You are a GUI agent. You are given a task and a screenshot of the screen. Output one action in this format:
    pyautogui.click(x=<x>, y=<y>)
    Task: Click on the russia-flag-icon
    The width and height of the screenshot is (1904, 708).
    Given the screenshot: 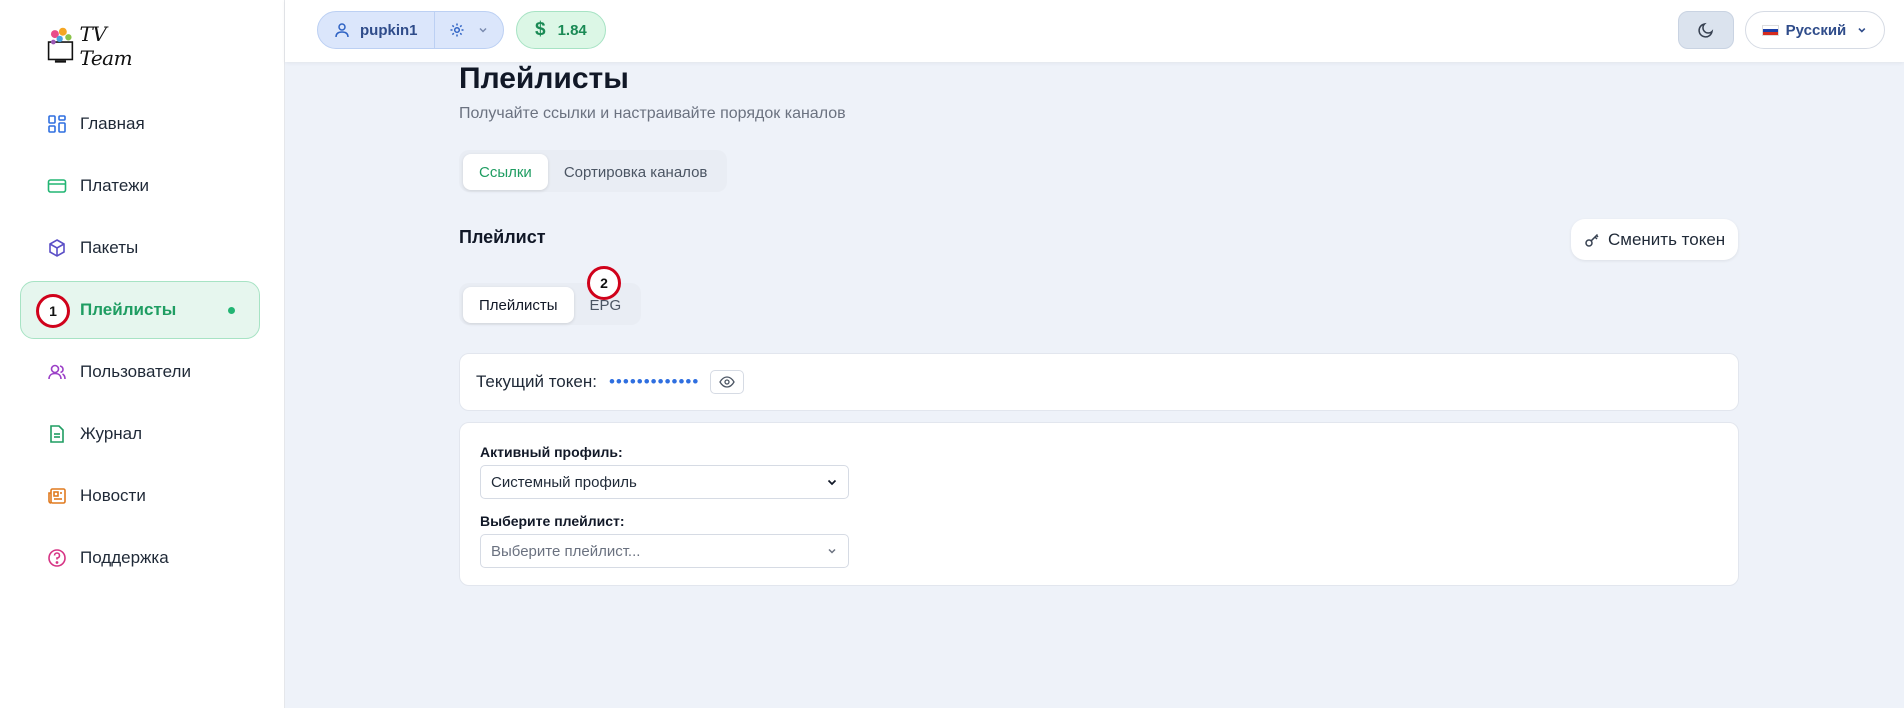 What is the action you would take?
    pyautogui.click(x=1770, y=30)
    